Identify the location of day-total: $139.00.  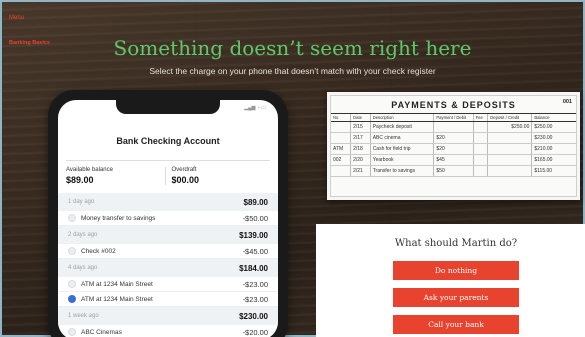
(253, 235).